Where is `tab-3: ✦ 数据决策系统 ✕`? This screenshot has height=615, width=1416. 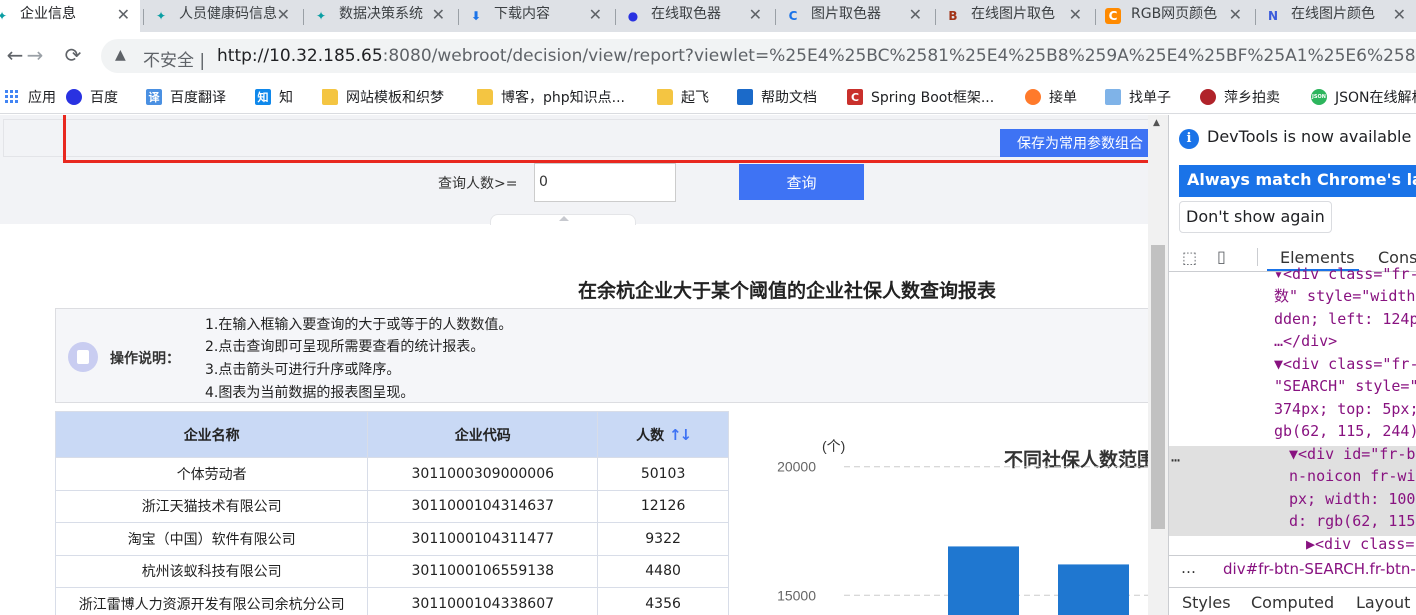
tab-3: ✦ 数据决策系统 ✕ is located at coordinates (380, 16).